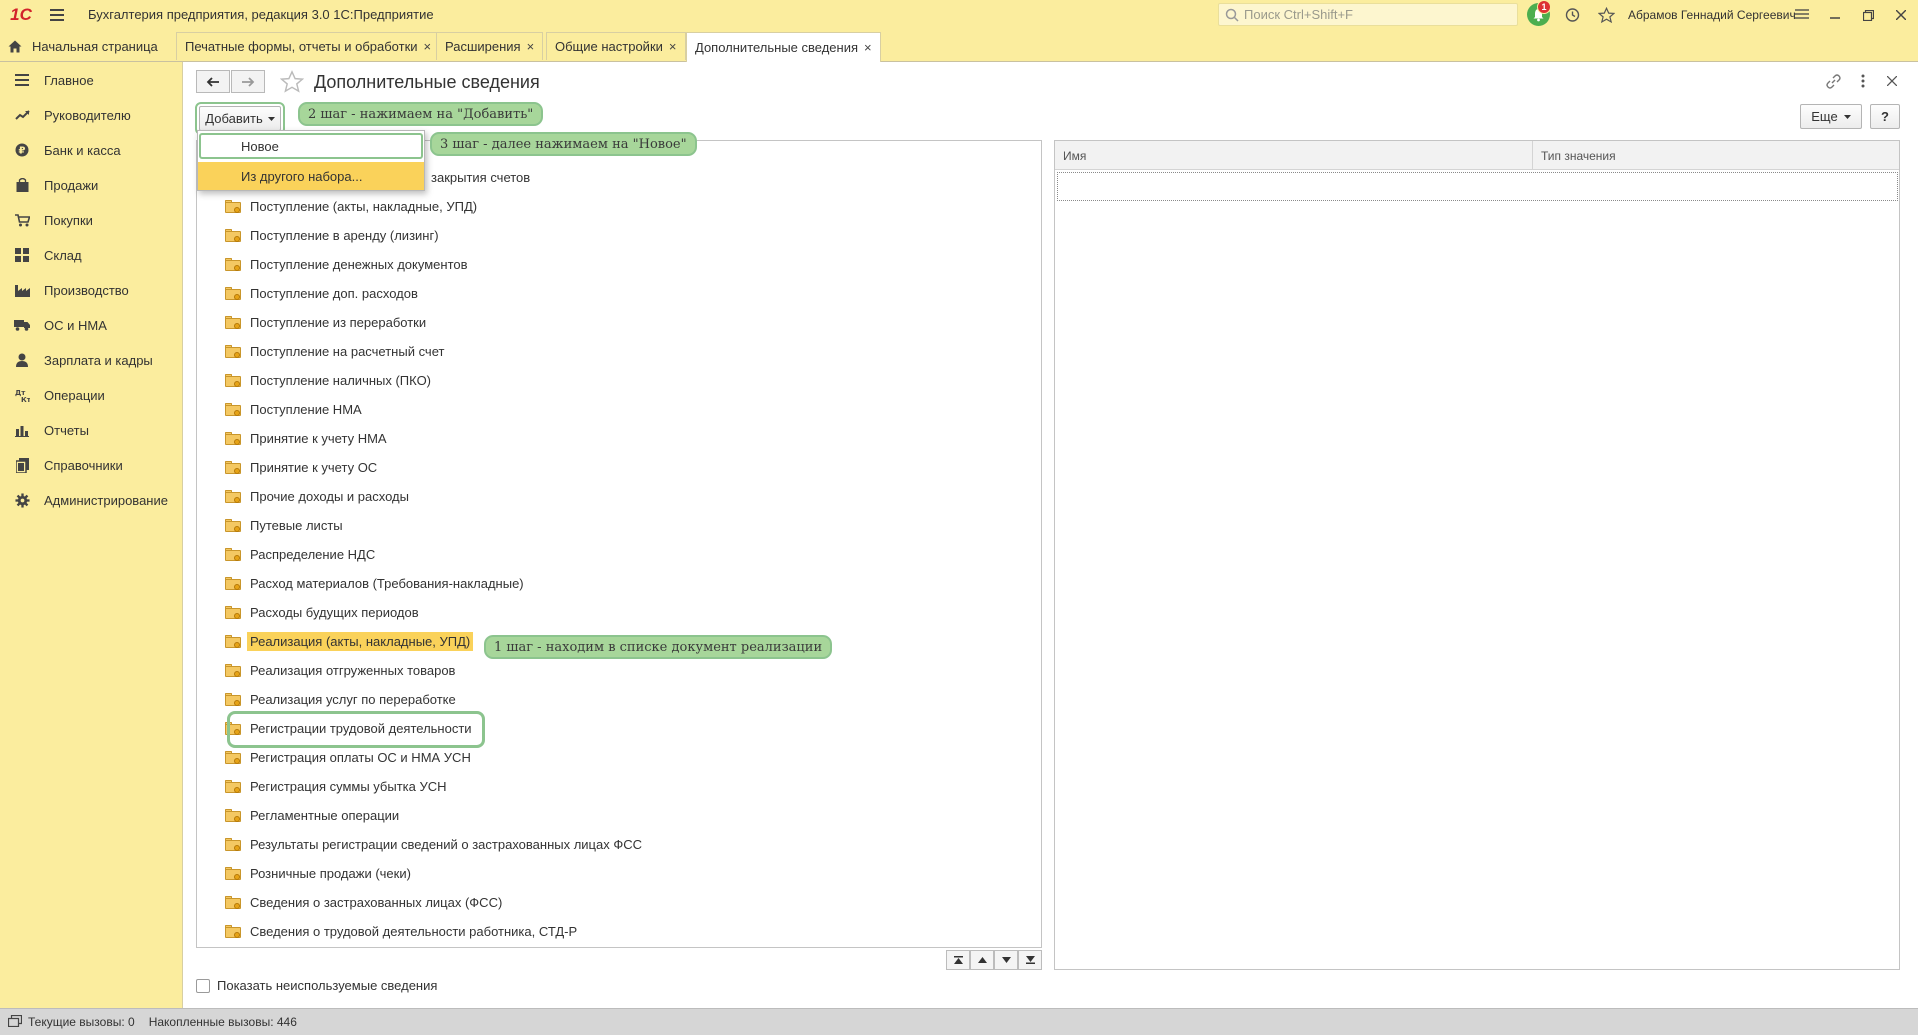 The height and width of the screenshot is (1035, 1918). I want to click on list-item-label: Поступление из переработки, so click(338, 322).